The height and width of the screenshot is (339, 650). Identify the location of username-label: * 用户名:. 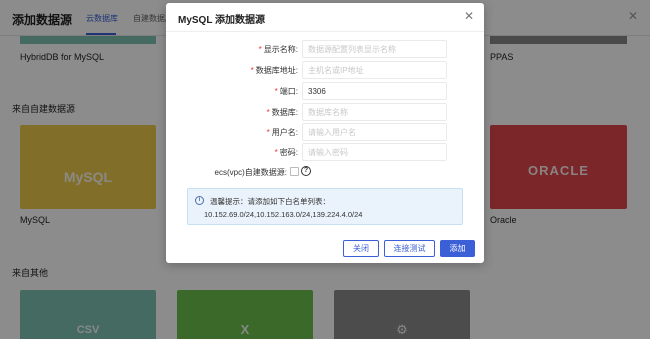
(282, 132).